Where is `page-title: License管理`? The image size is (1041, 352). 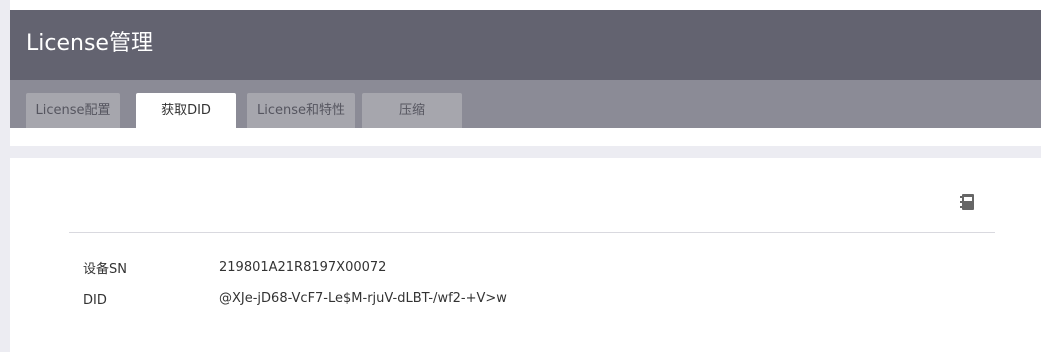
page-title: License管理 is located at coordinates (89, 43).